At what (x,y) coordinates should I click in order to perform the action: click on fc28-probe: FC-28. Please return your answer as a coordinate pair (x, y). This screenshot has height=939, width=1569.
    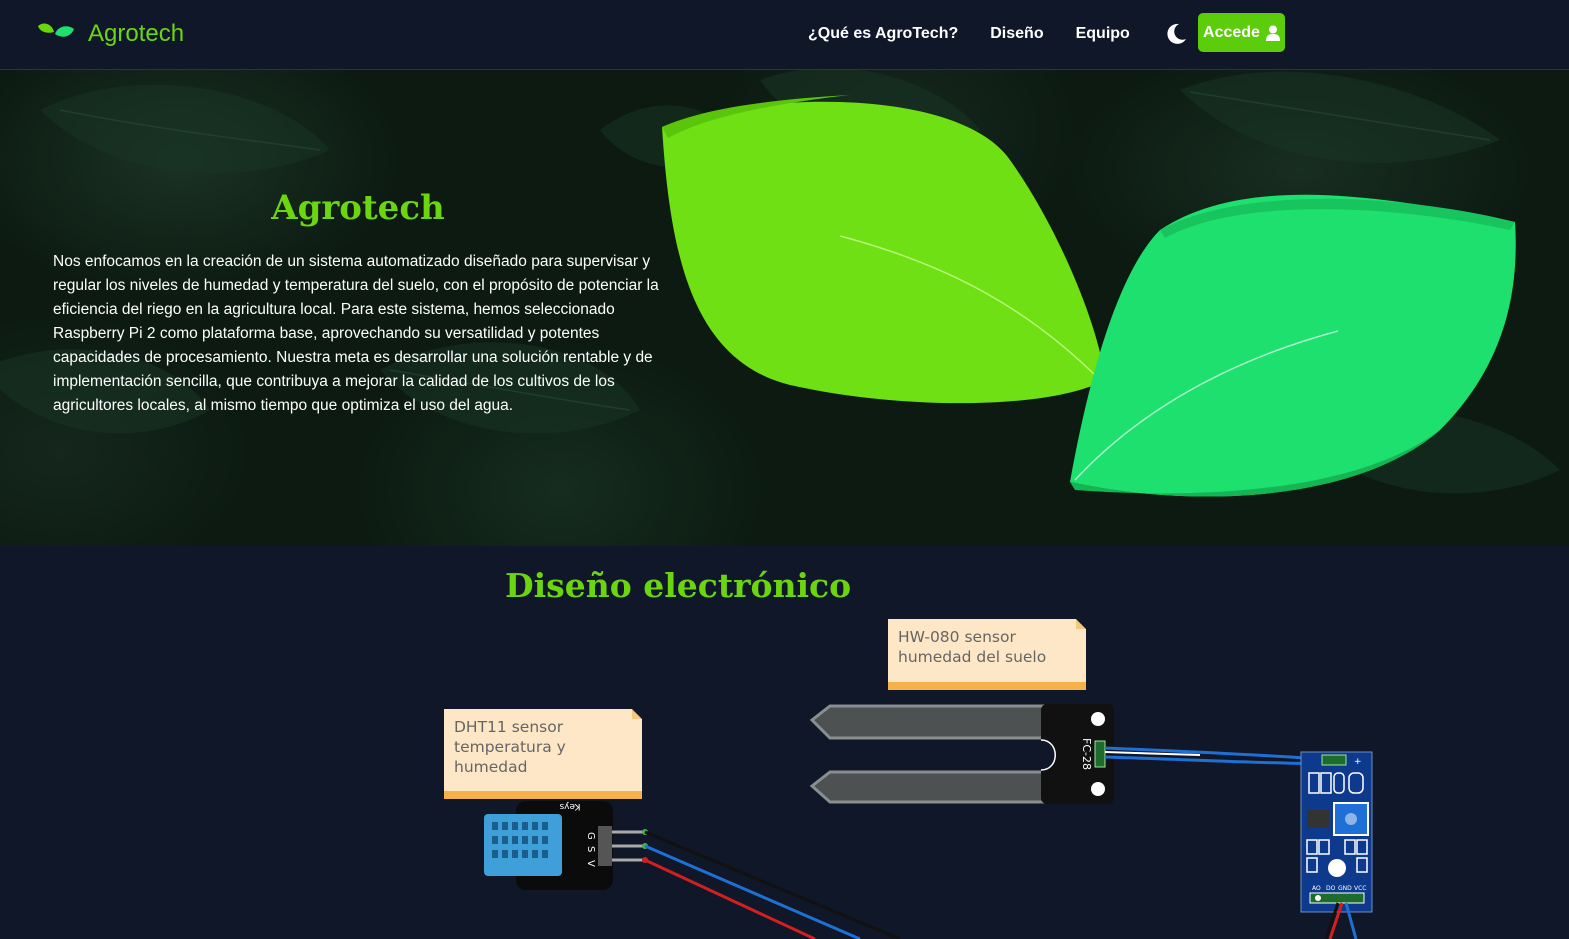
    Looking at the image, I should click on (961, 754).